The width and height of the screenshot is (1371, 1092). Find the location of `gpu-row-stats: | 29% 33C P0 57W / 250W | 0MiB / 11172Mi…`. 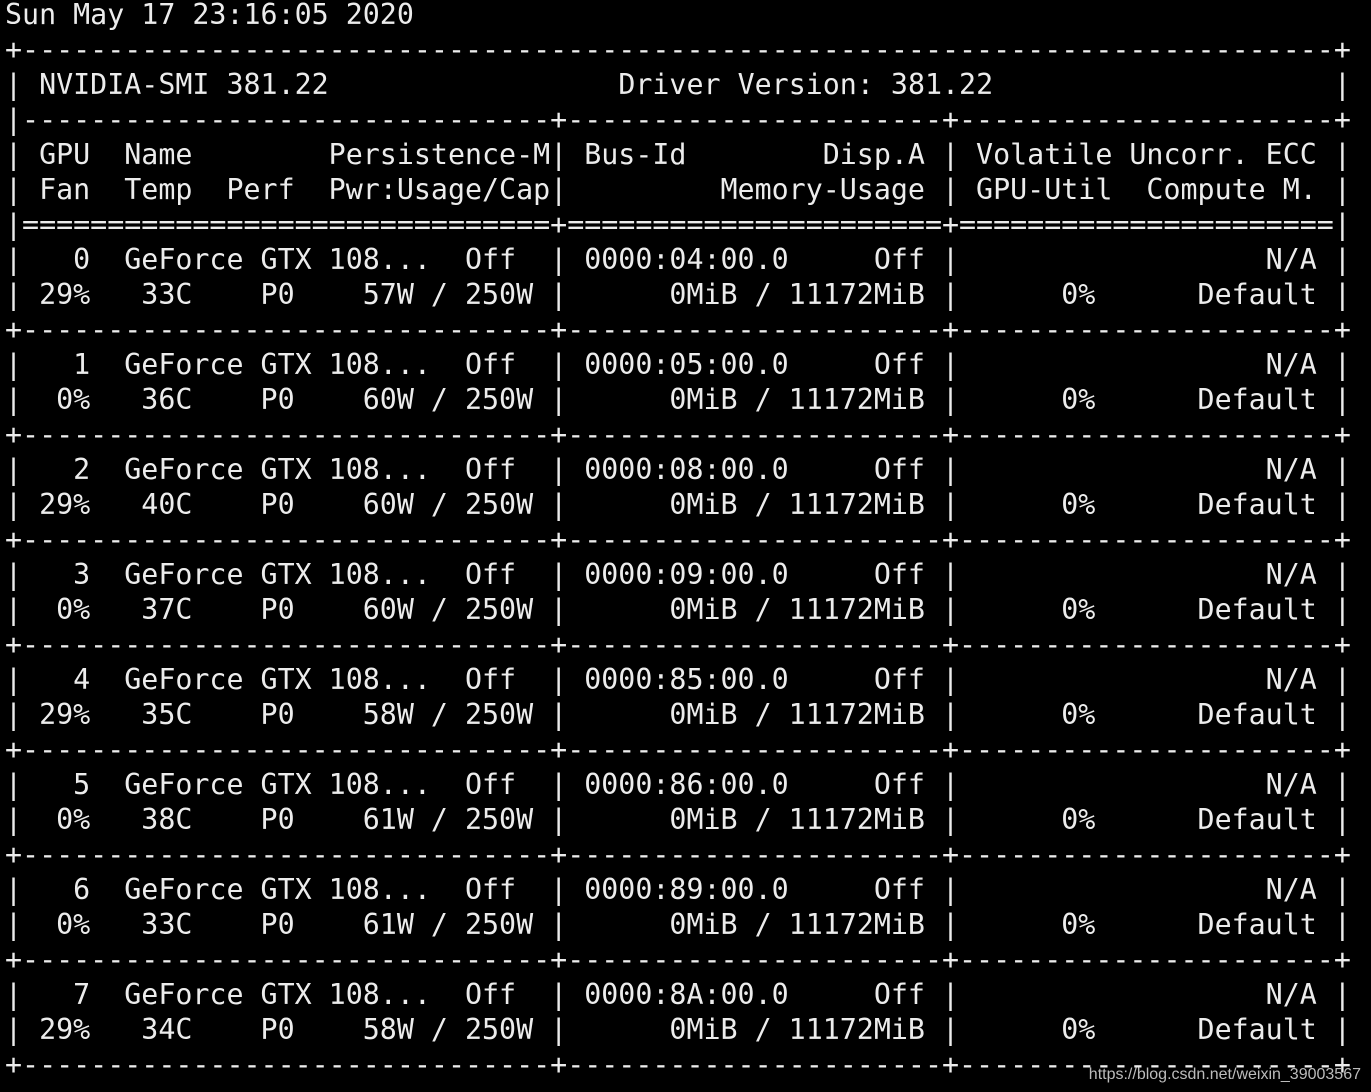

gpu-row-stats: | 29% 33C P0 57W / 250W | 0MiB / 11172Mi… is located at coordinates (678, 294).